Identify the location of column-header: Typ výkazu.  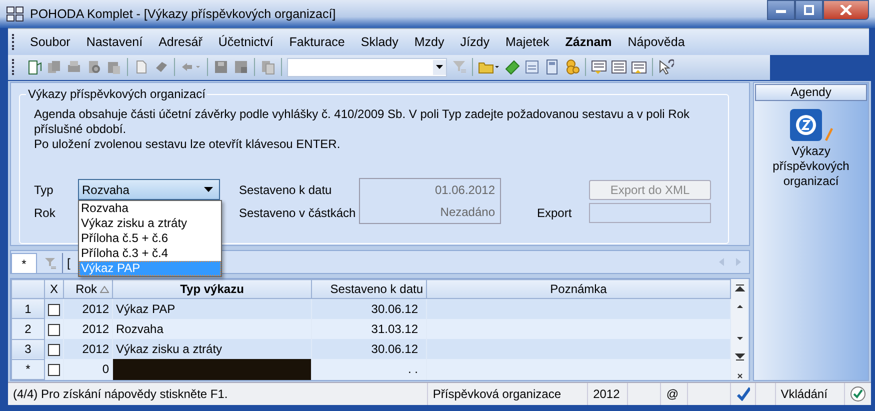
(212, 289).